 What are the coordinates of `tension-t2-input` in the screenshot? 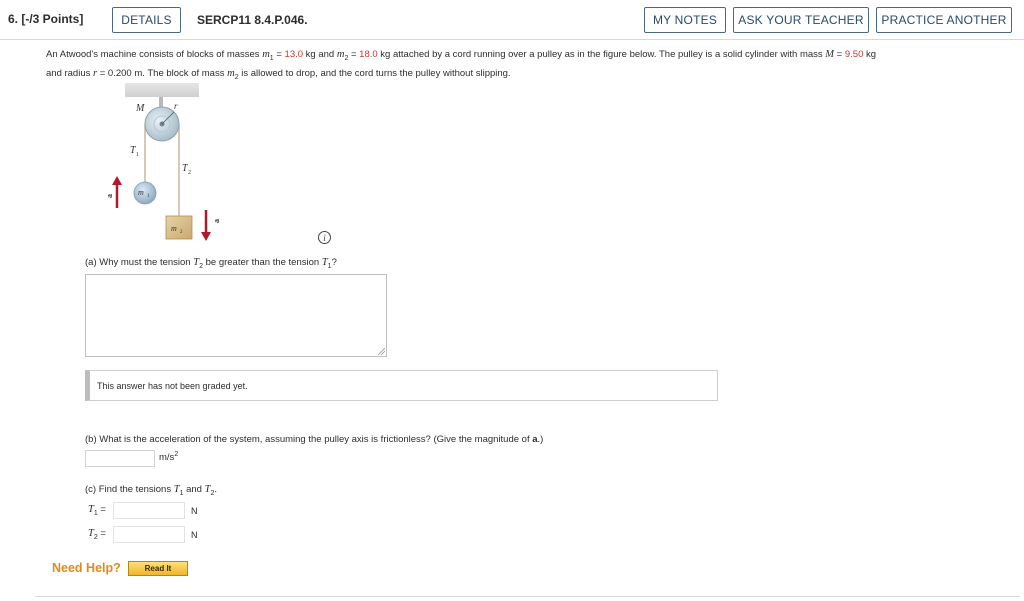 It's located at (149, 534).